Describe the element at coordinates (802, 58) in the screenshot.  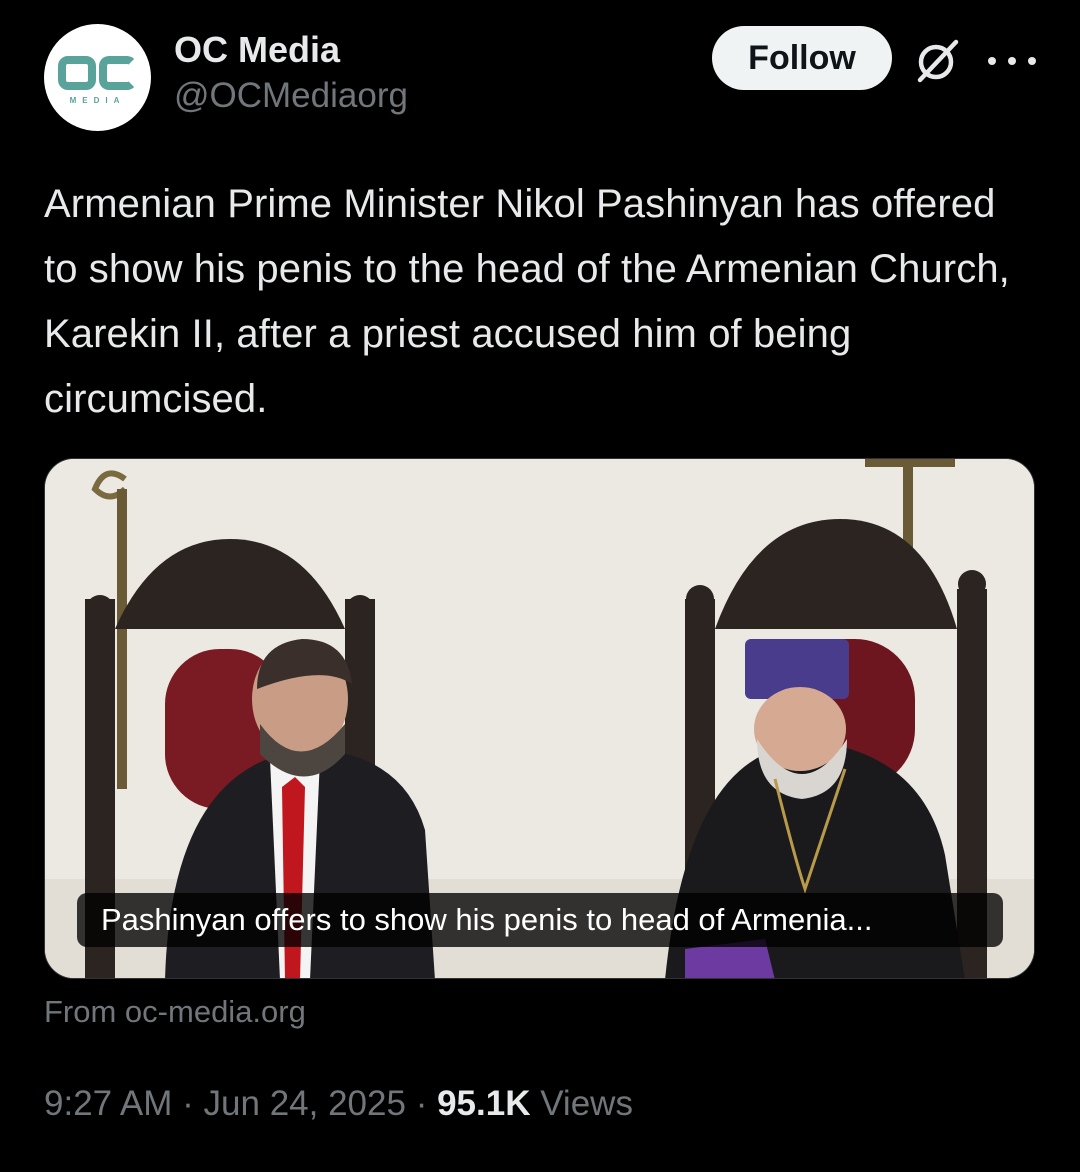
I see `follow-button: Follow` at that location.